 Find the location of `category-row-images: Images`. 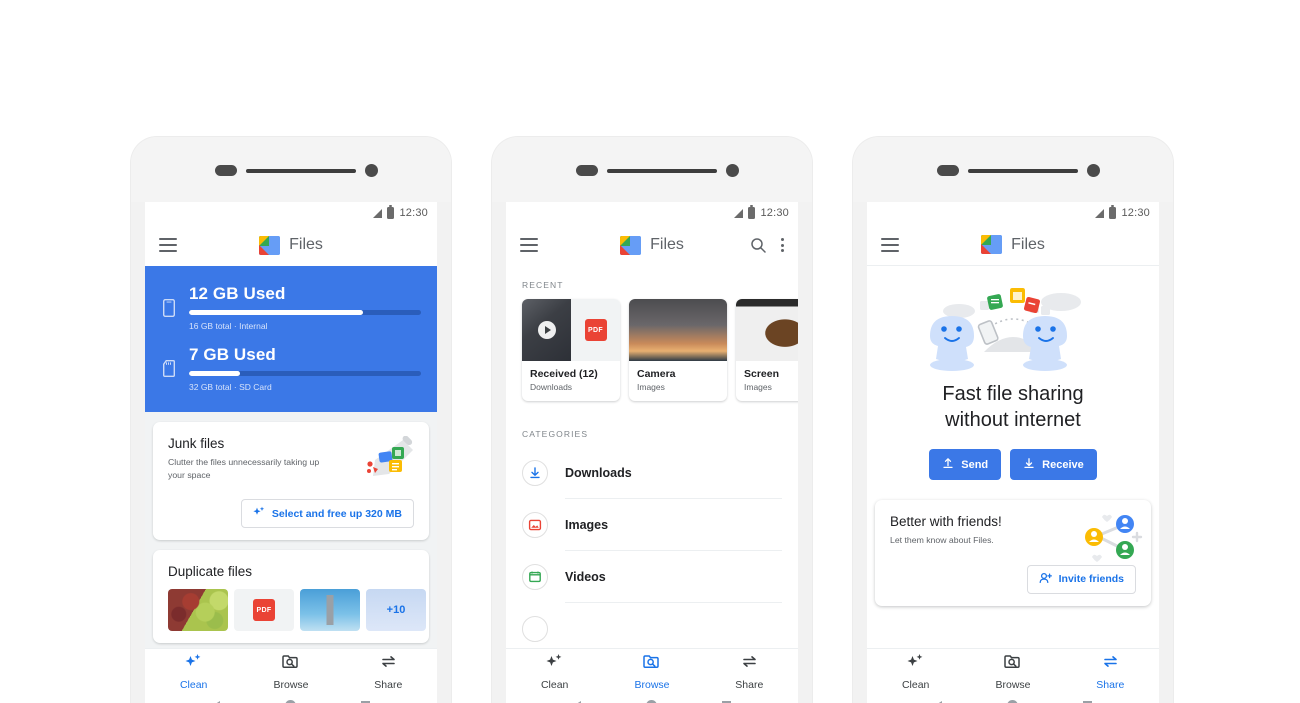

category-row-images: Images is located at coordinates (652, 525).